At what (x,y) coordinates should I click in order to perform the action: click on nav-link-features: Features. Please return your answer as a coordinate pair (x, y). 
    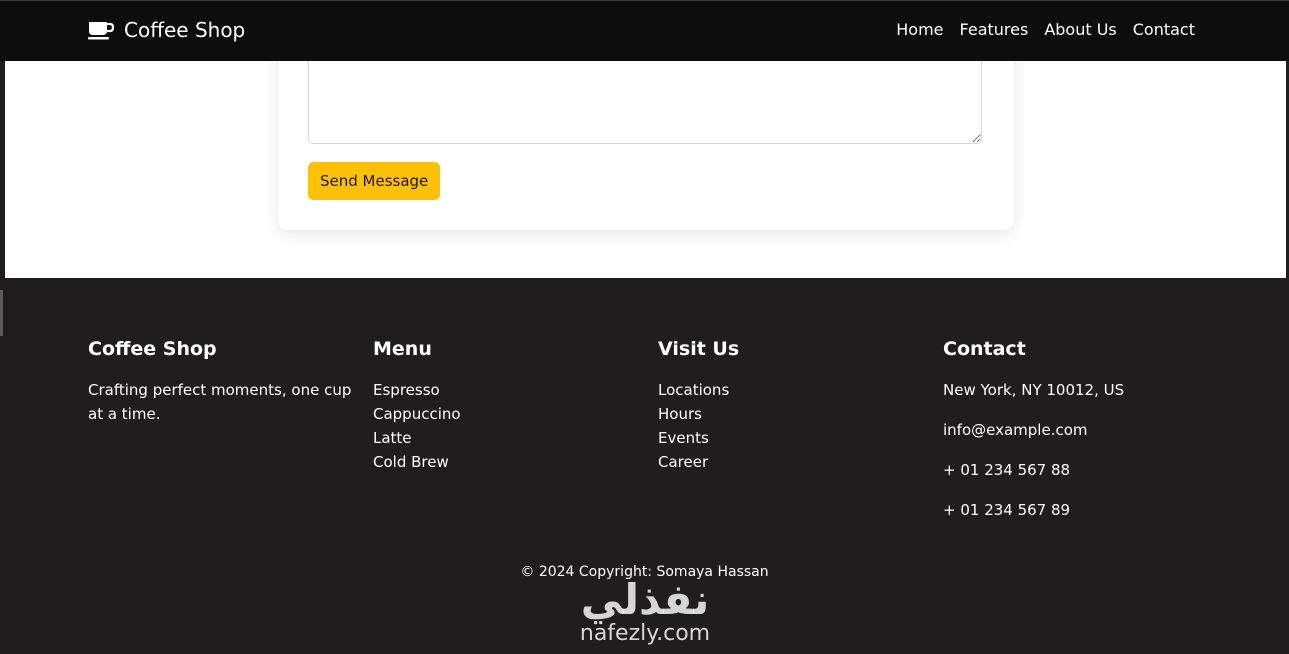
    Looking at the image, I should click on (994, 29).